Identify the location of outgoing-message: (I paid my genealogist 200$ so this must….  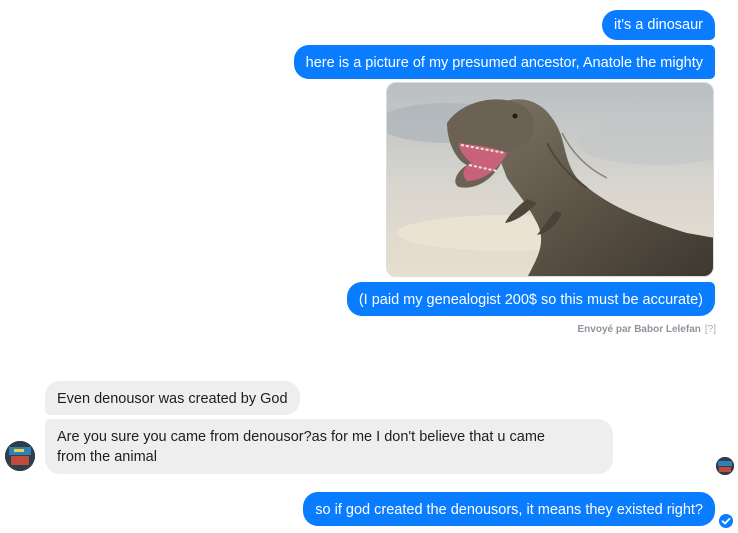
(530, 299).